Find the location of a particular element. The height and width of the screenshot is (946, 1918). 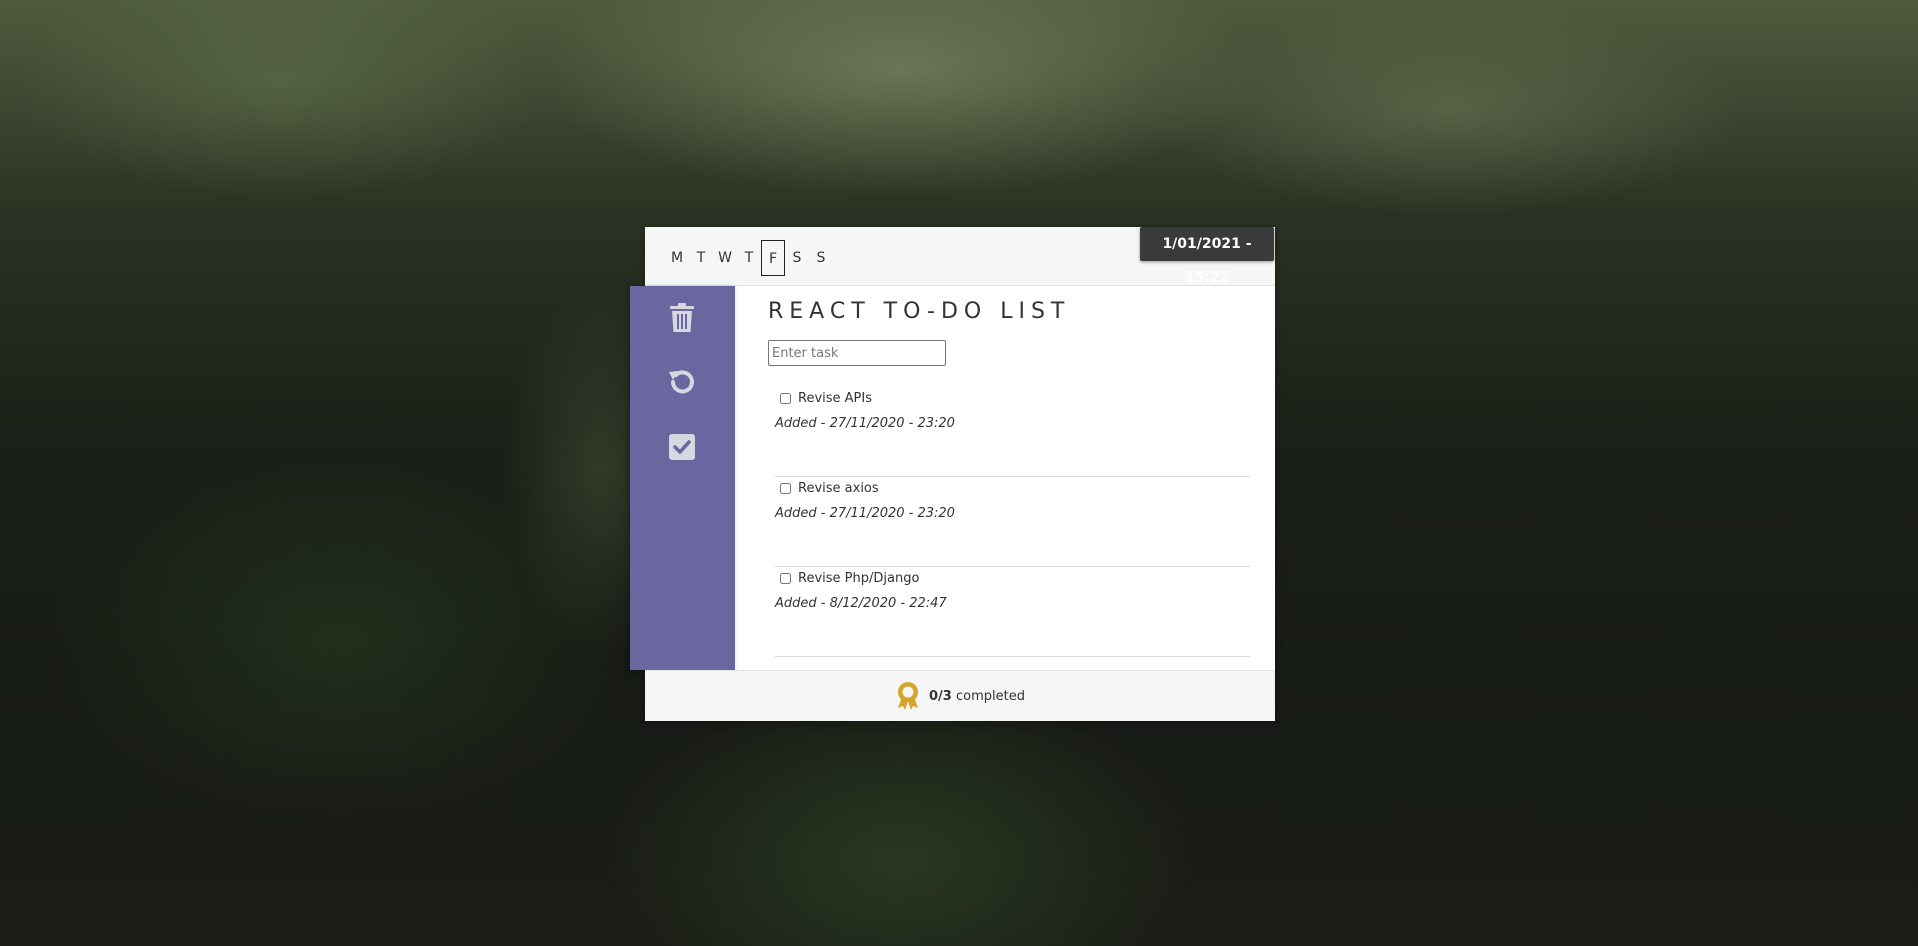

day-friday: F is located at coordinates (773, 258).